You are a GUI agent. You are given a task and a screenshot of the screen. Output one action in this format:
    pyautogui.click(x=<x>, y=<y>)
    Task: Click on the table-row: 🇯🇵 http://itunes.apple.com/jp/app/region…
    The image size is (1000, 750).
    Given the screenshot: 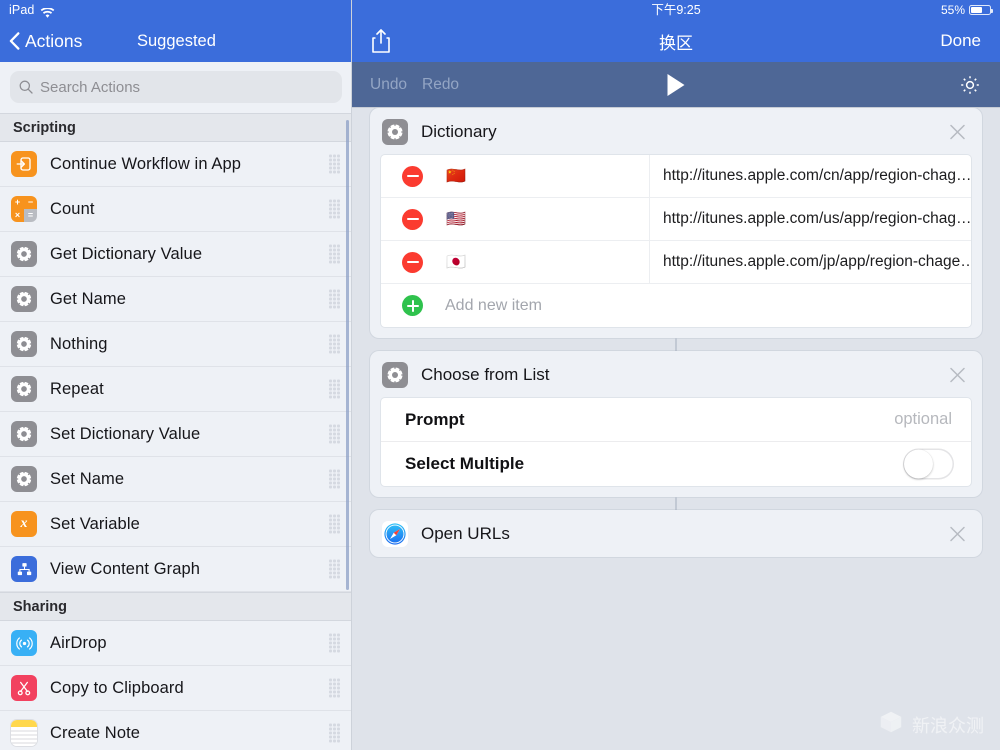 What is the action you would take?
    pyautogui.click(x=676, y=262)
    